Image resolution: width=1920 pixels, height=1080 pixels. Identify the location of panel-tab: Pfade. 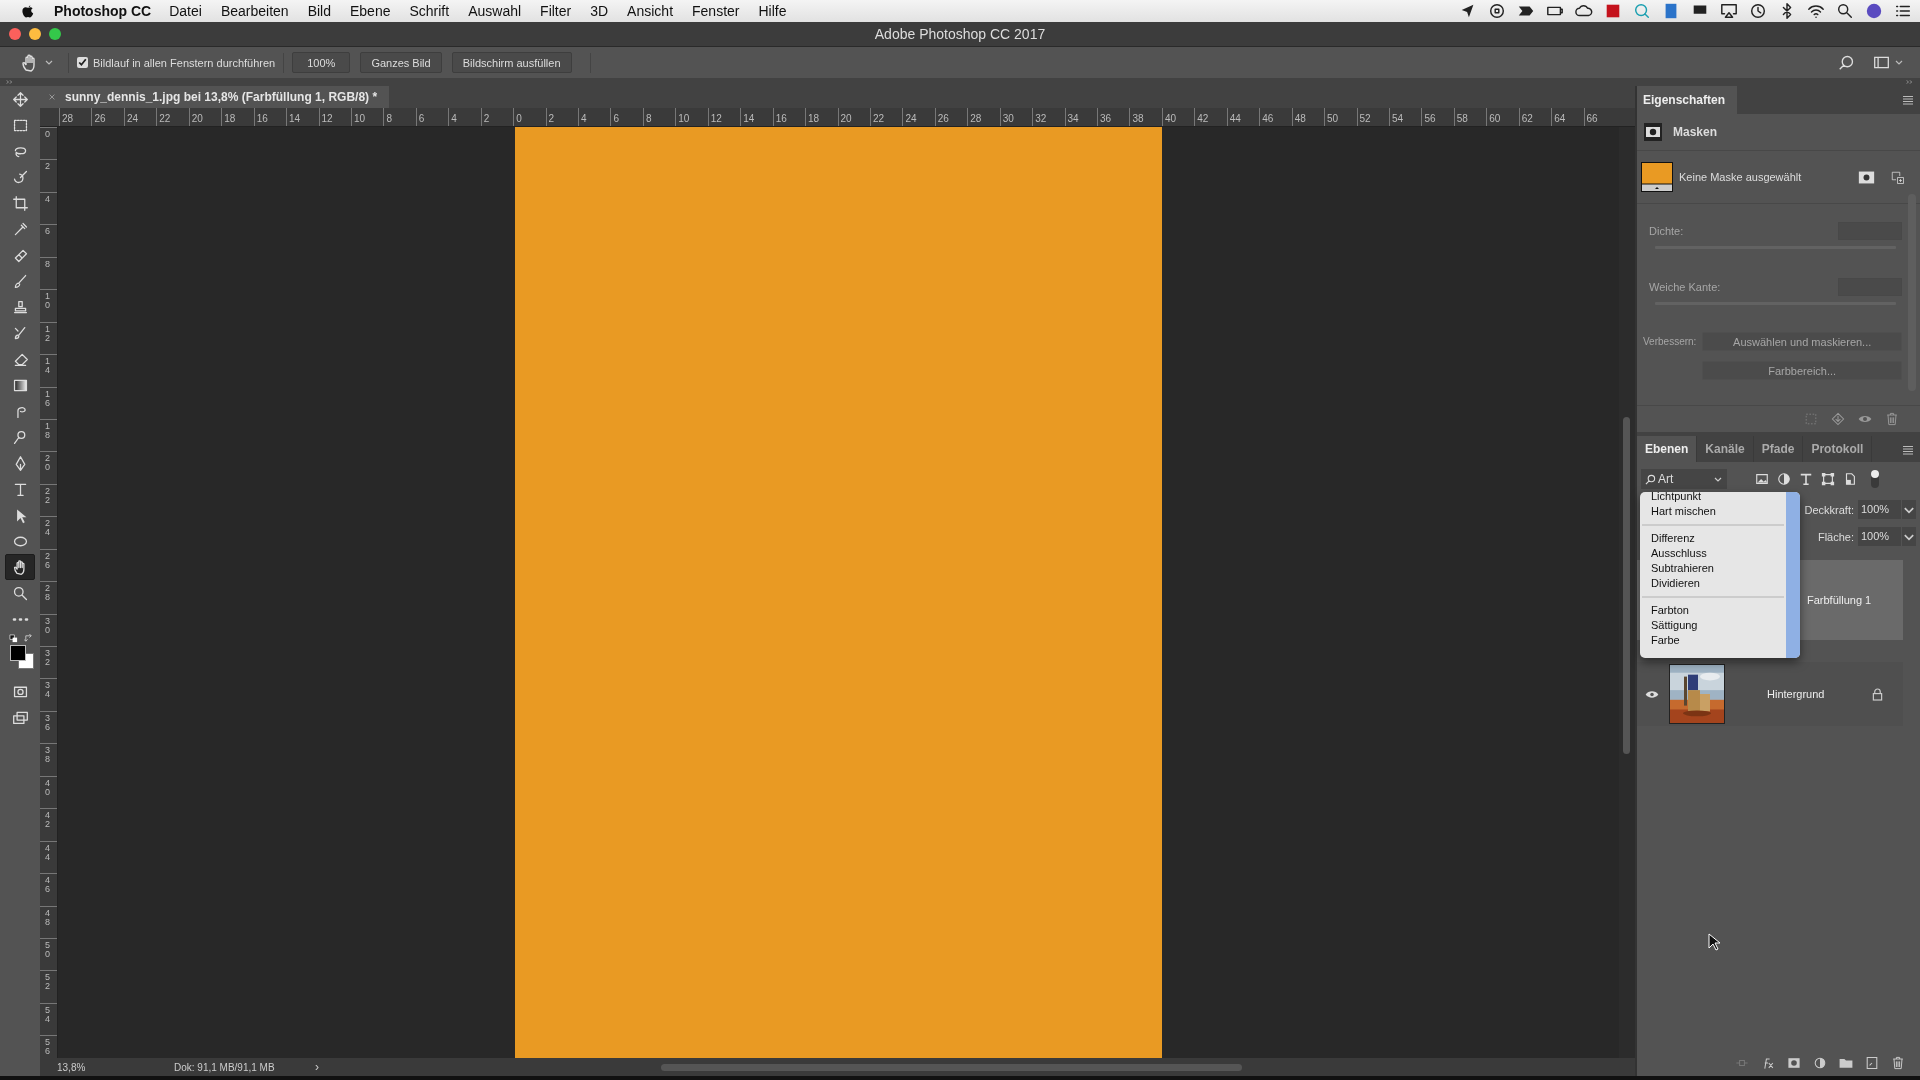
(1778, 449).